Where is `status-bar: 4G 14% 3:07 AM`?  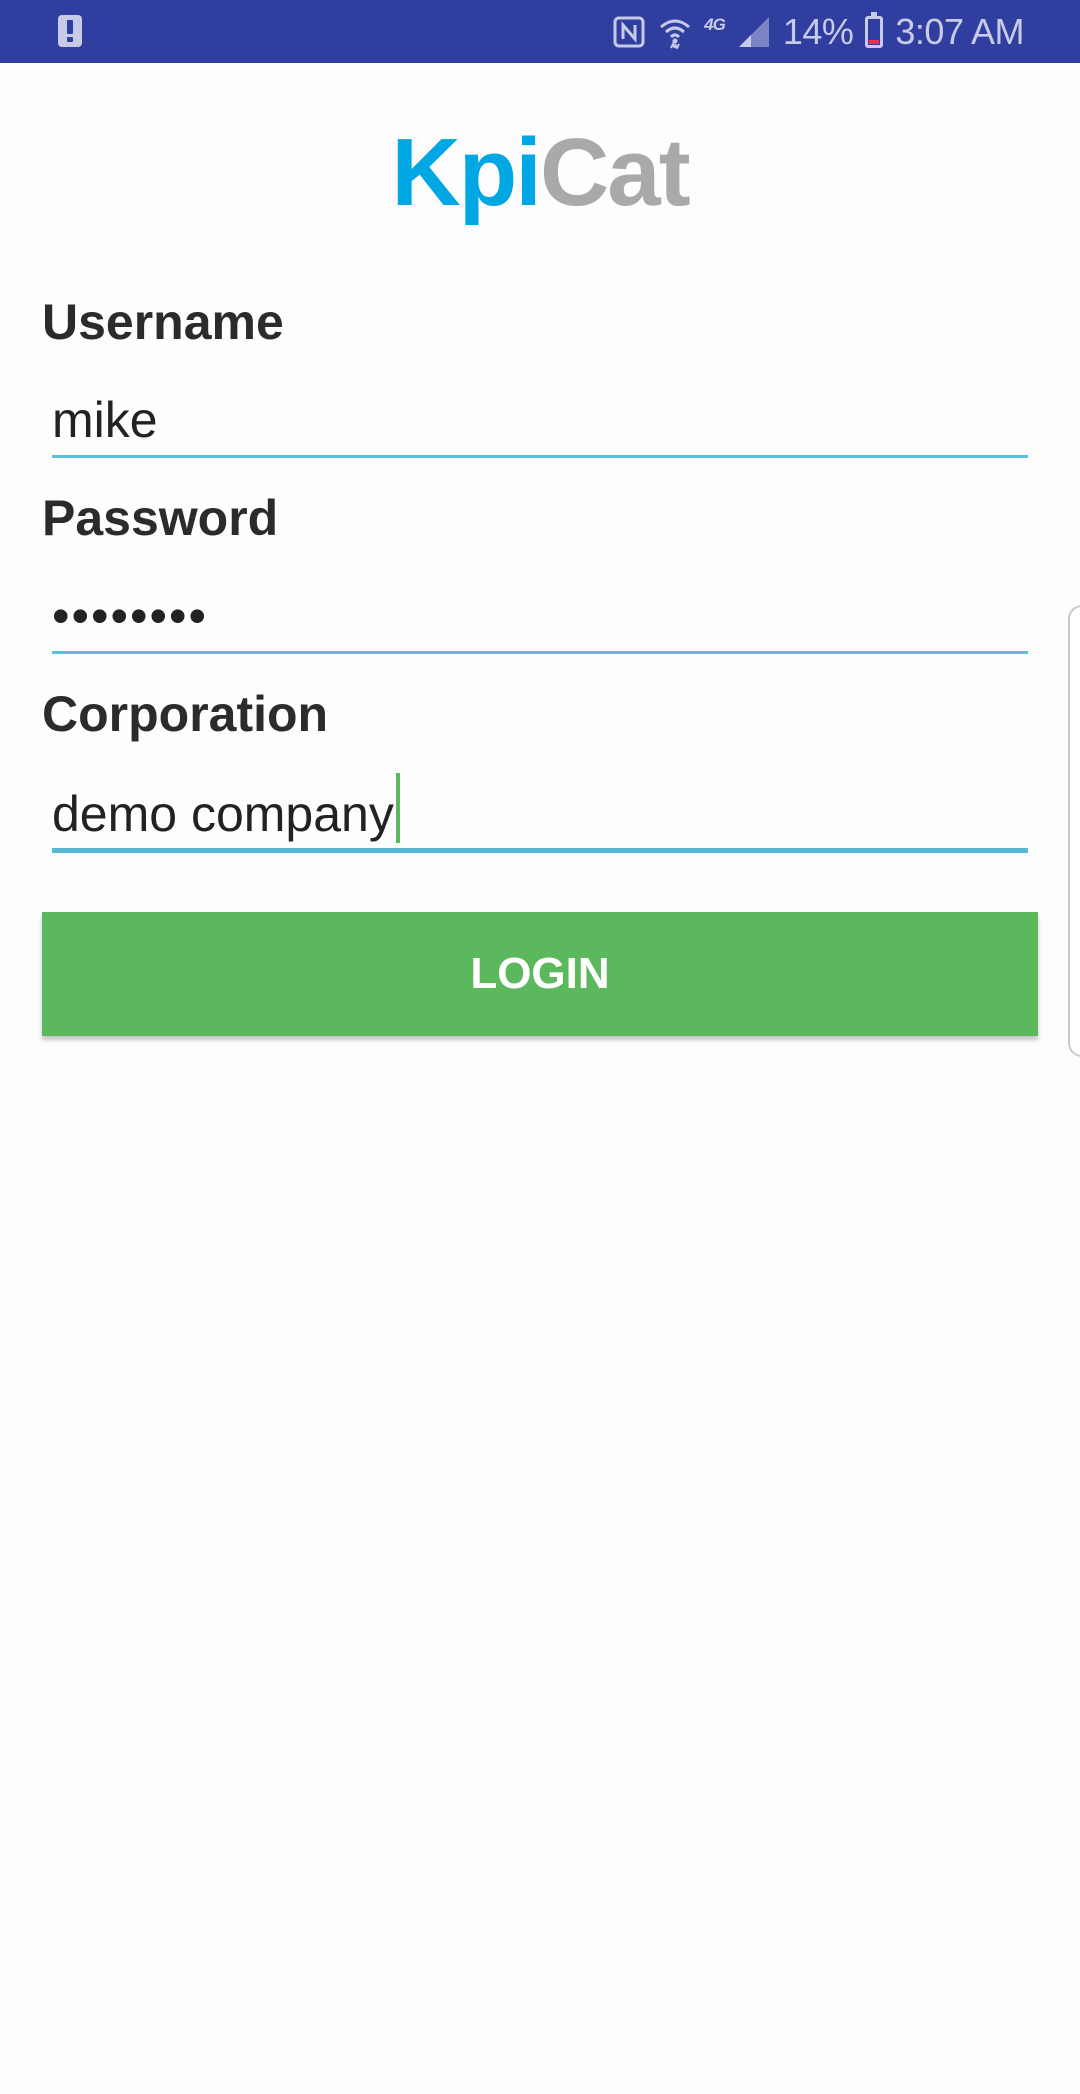
status-bar: 4G 14% 3:07 AM is located at coordinates (540, 31).